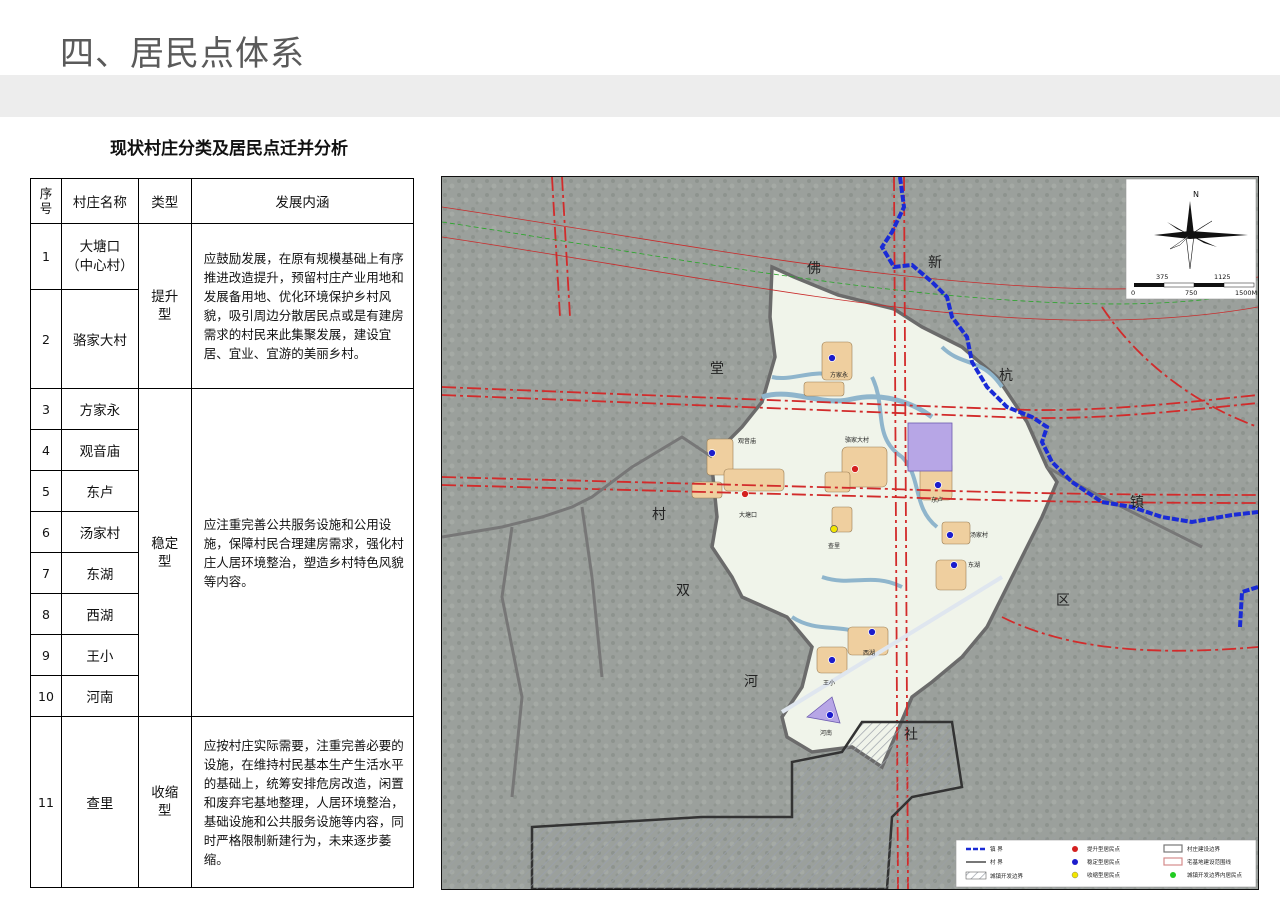  Describe the element at coordinates (46, 450) in the screenshot. I see `cell-seq: 4` at that location.